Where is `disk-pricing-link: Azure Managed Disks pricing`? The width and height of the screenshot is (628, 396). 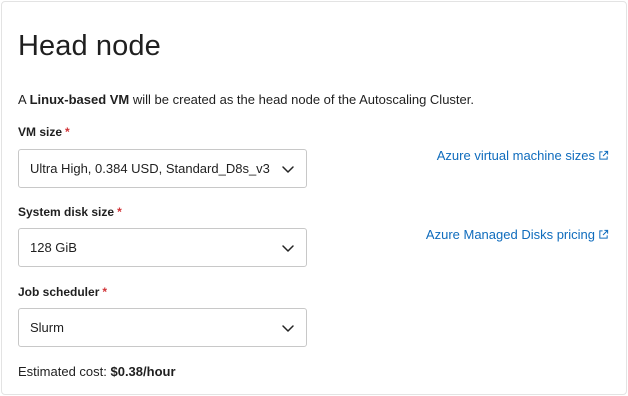 disk-pricing-link: Azure Managed Disks pricing is located at coordinates (517, 234).